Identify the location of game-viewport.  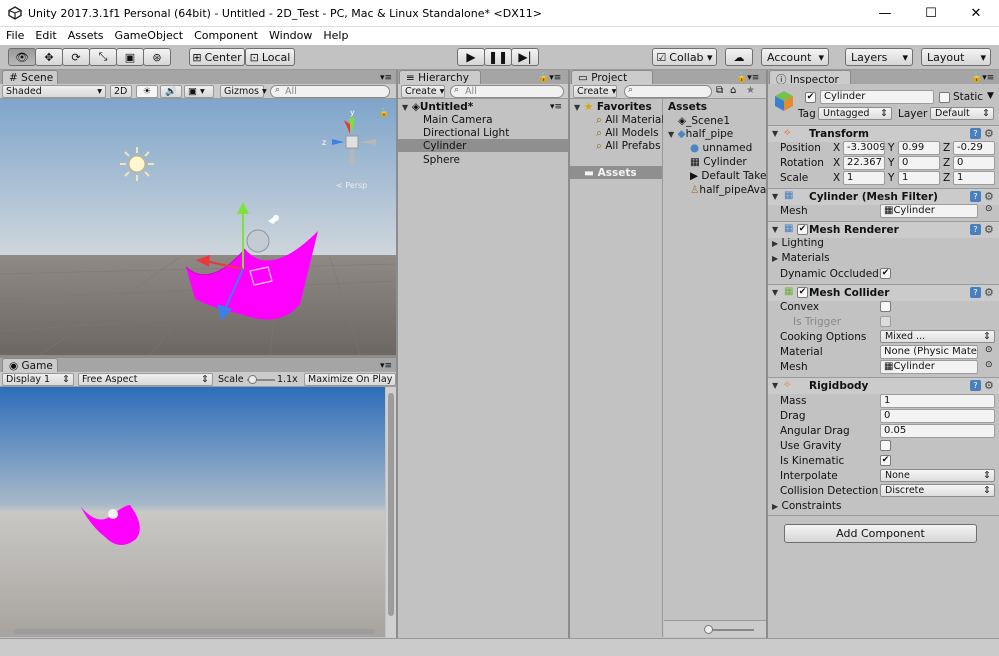
(192, 512).